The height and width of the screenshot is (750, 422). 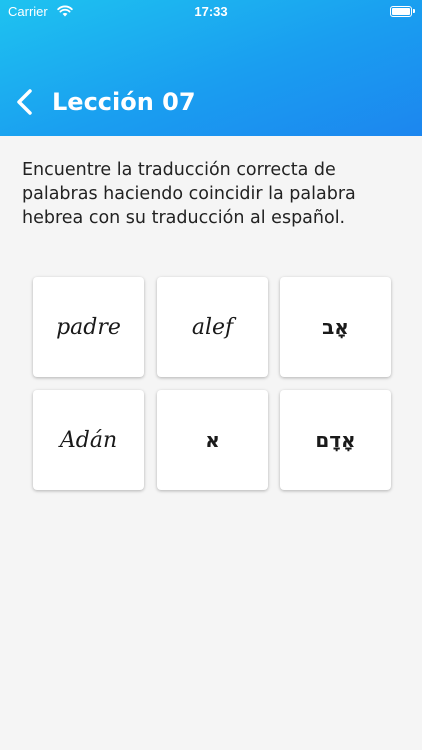 I want to click on word-card-label: padre, so click(x=88, y=327).